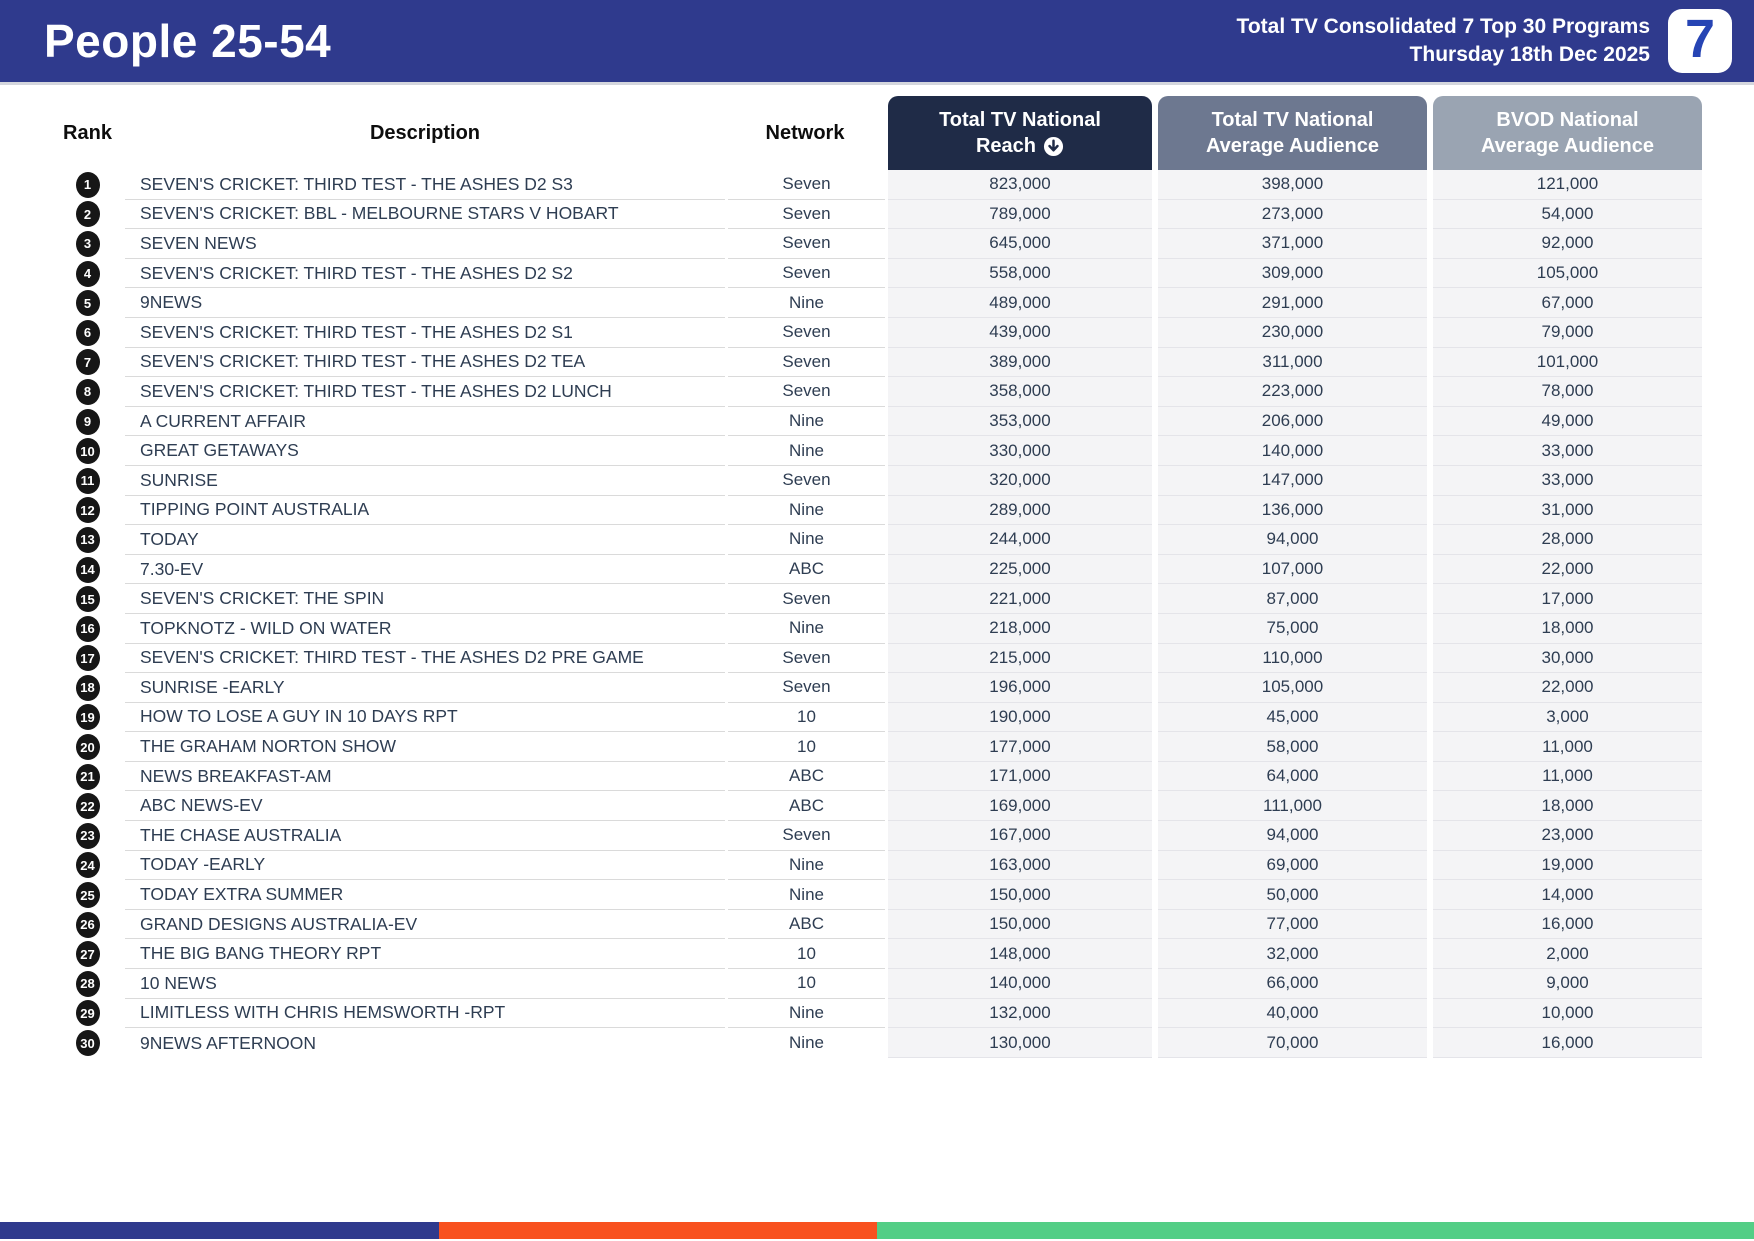  Describe the element at coordinates (425, 511) in the screenshot. I see `description-cell: TIPPING POINT AUSTRALIA` at that location.